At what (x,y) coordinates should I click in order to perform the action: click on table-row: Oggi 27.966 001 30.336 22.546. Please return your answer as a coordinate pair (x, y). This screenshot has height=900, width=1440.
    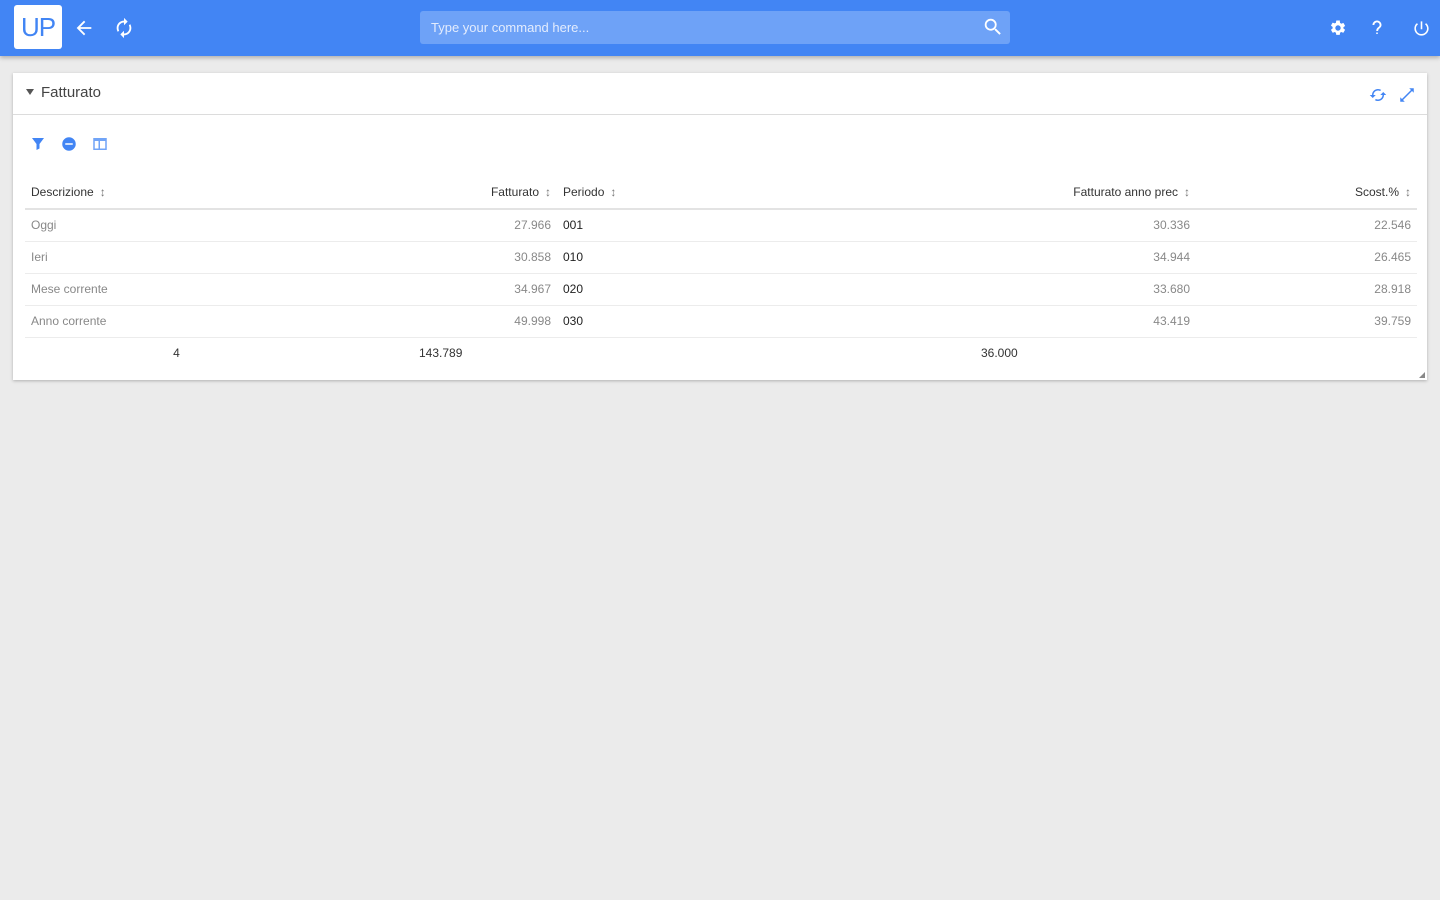
    Looking at the image, I should click on (721, 225).